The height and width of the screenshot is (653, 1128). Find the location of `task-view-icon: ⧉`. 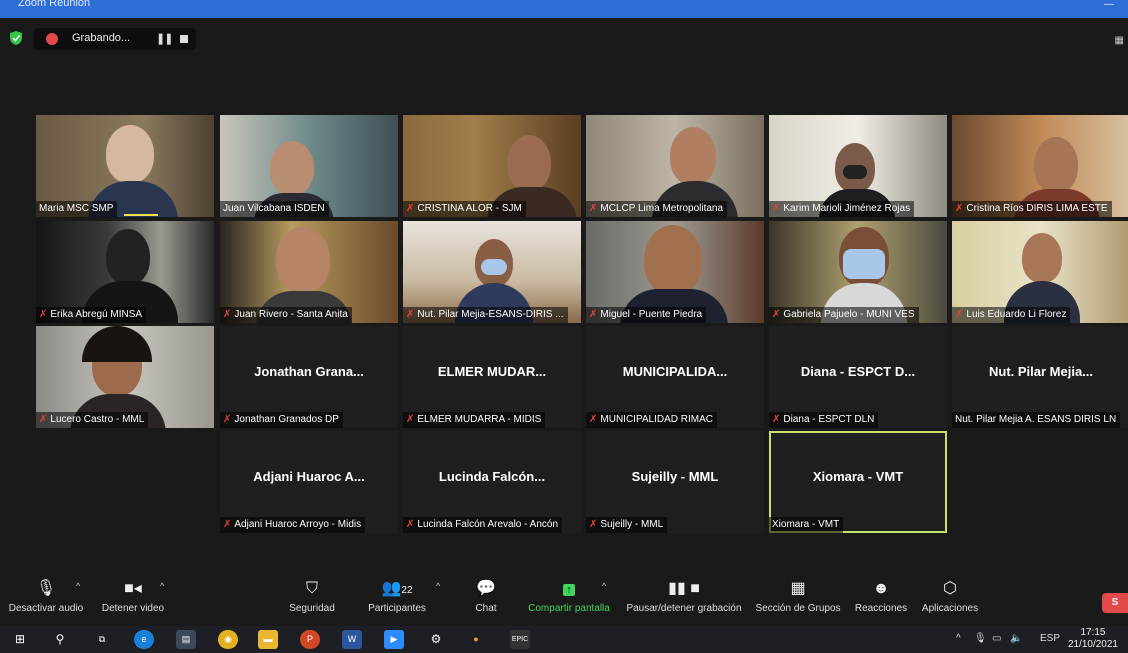

task-view-icon: ⧉ is located at coordinates (102, 639).